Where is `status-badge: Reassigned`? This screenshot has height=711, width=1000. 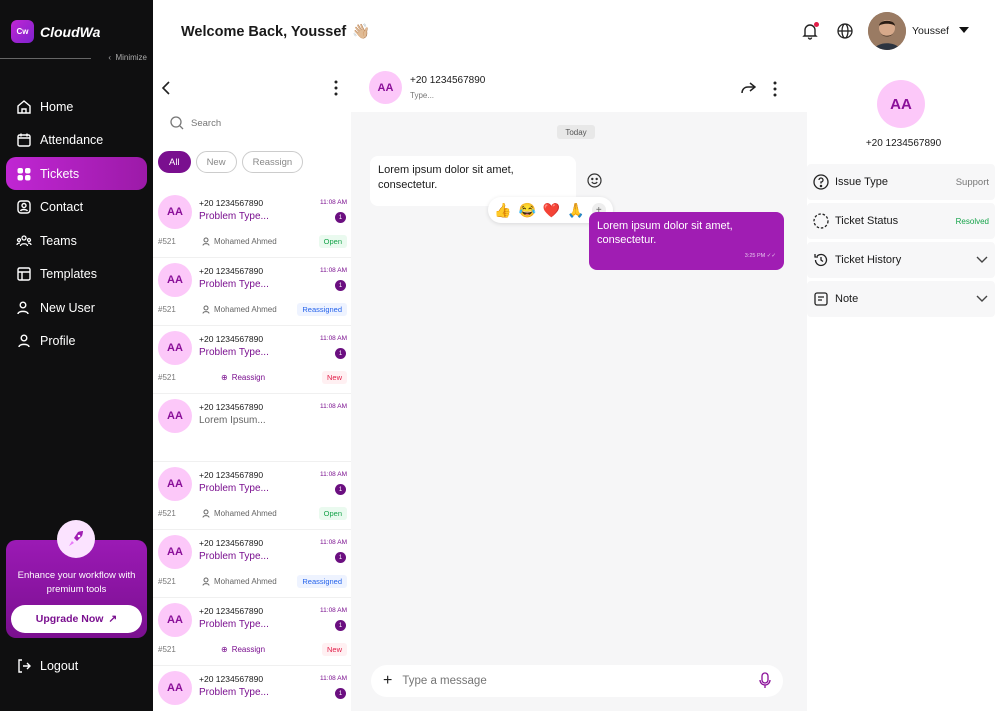 status-badge: Reassigned is located at coordinates (322, 581).